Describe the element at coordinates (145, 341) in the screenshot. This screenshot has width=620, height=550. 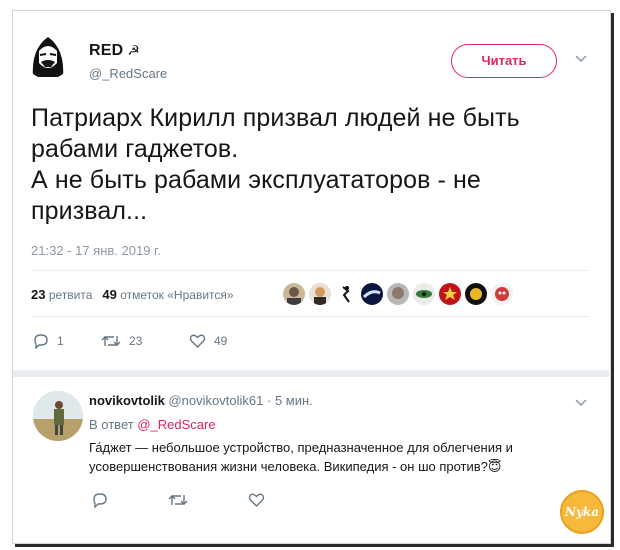
I see `retweet-action: 23` at that location.